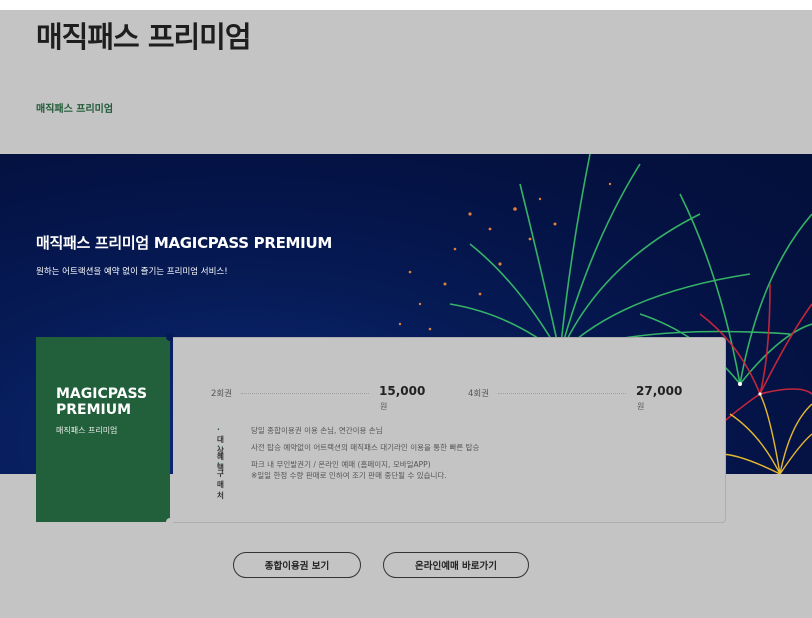  Describe the element at coordinates (220, 480) in the screenshot. I see `detail-key: 구매처` at that location.